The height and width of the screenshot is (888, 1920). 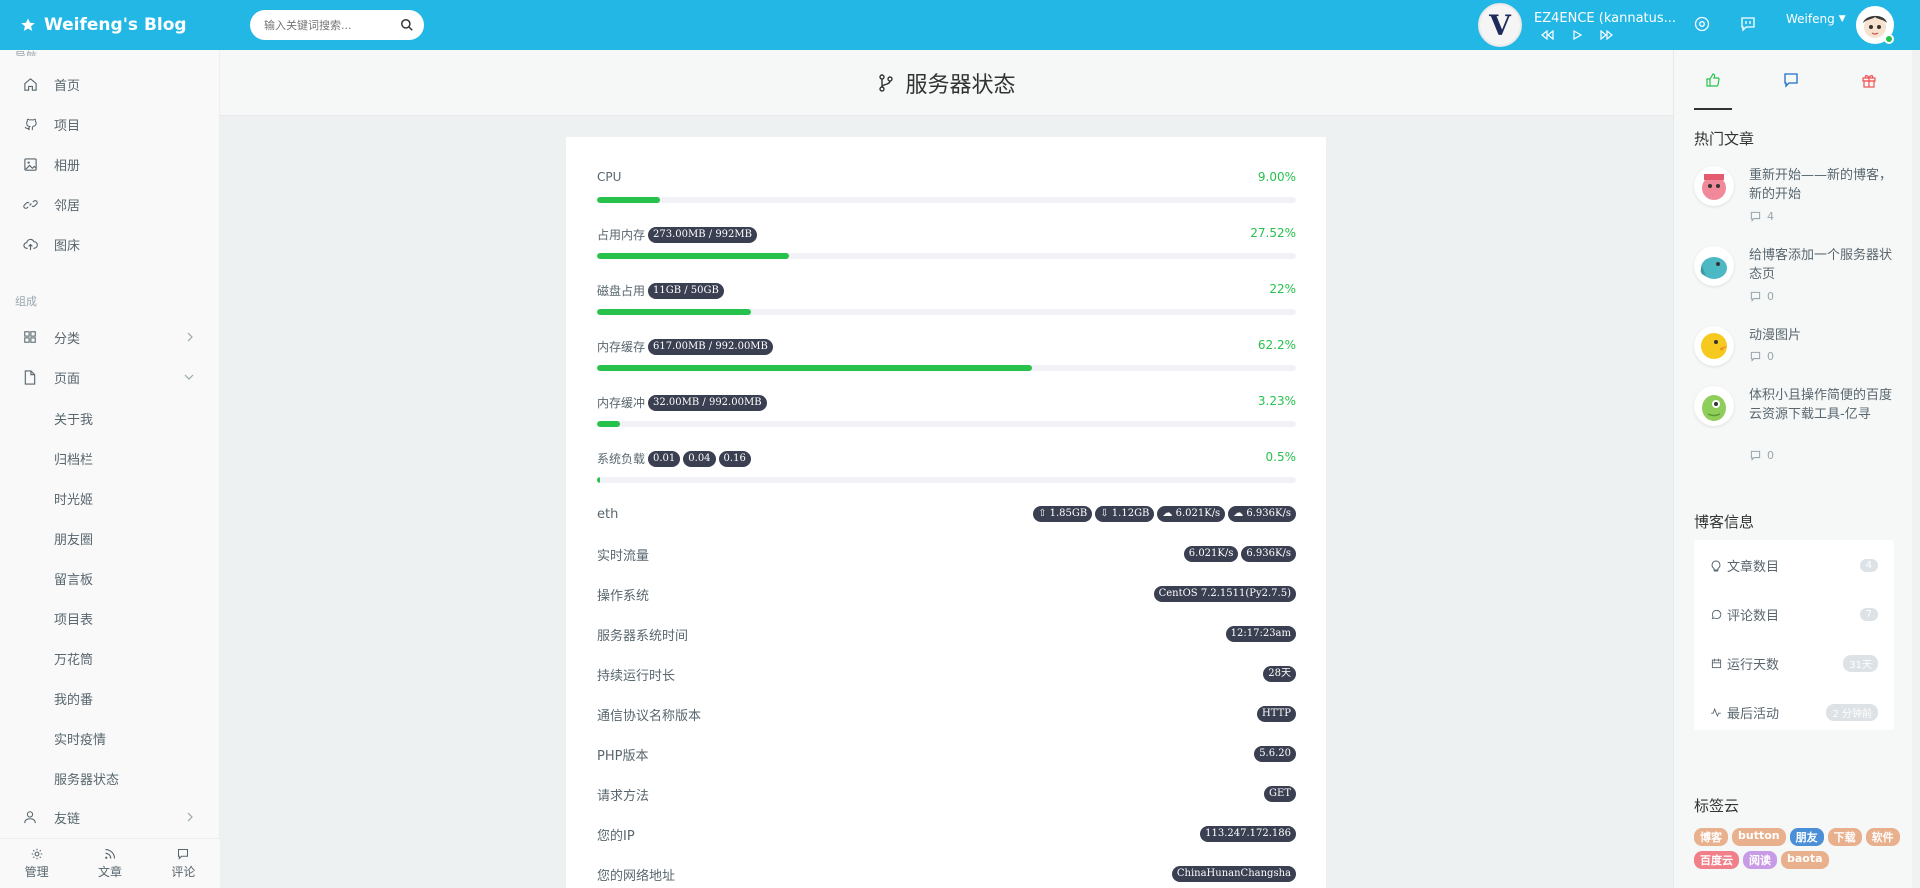 What do you see at coordinates (80, 738) in the screenshot?
I see `sub-page-epidemic: 实时疫情` at bounding box center [80, 738].